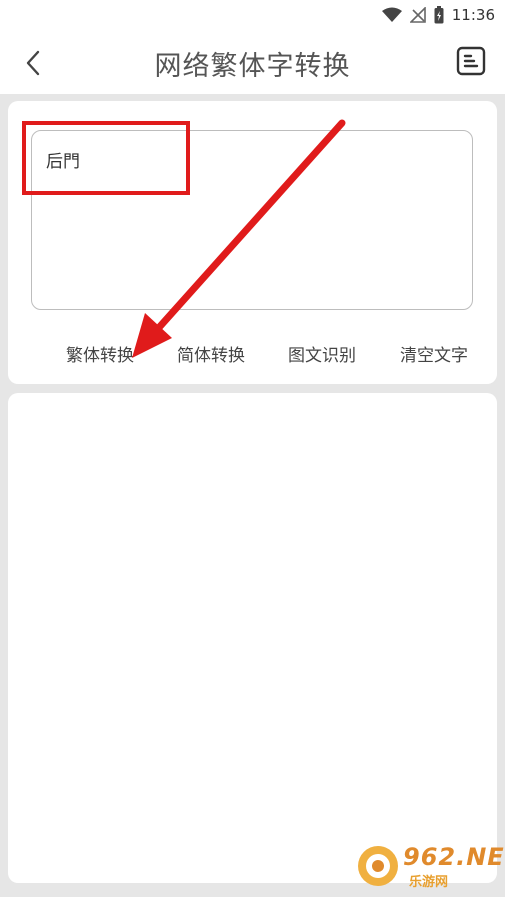 This screenshot has height=897, width=505. Describe the element at coordinates (434, 353) in the screenshot. I see `clear-text-button: 清空文字` at that location.